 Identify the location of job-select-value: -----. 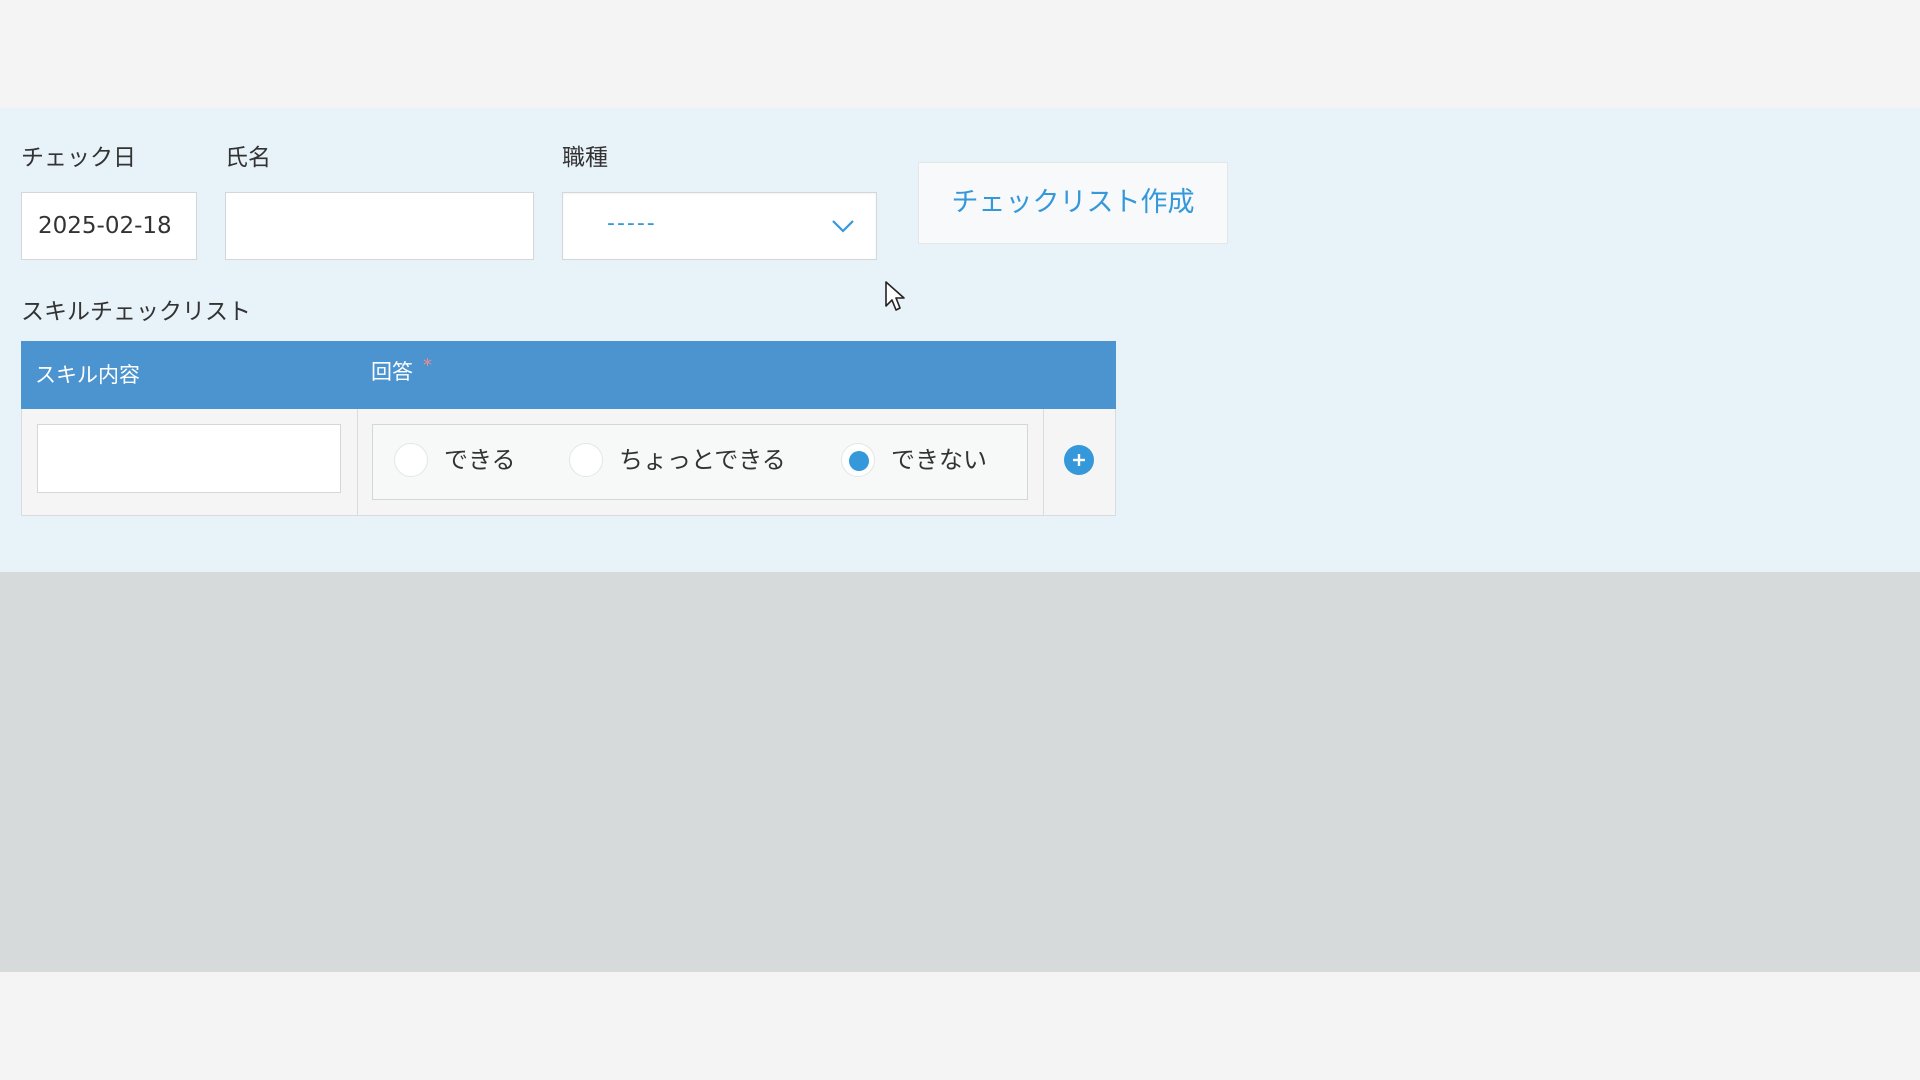
(632, 223).